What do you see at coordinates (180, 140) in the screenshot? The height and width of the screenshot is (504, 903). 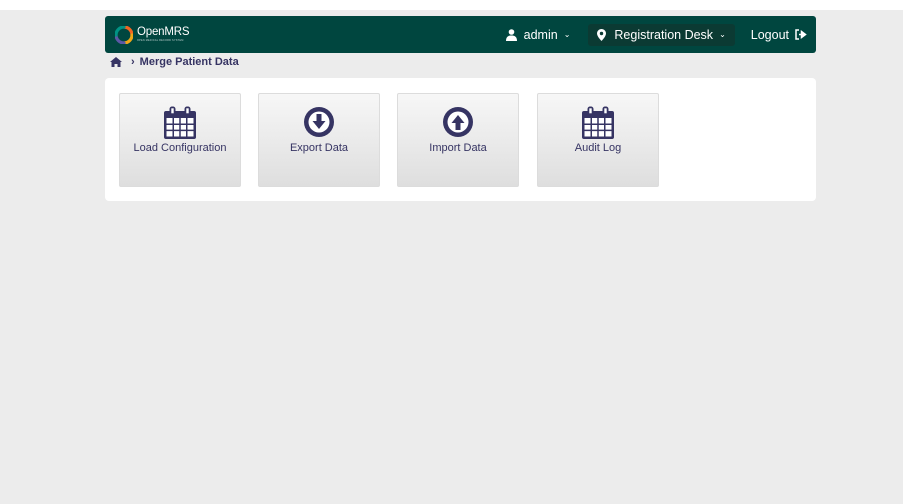 I see `load-configuration-tile: Load Configuration` at bounding box center [180, 140].